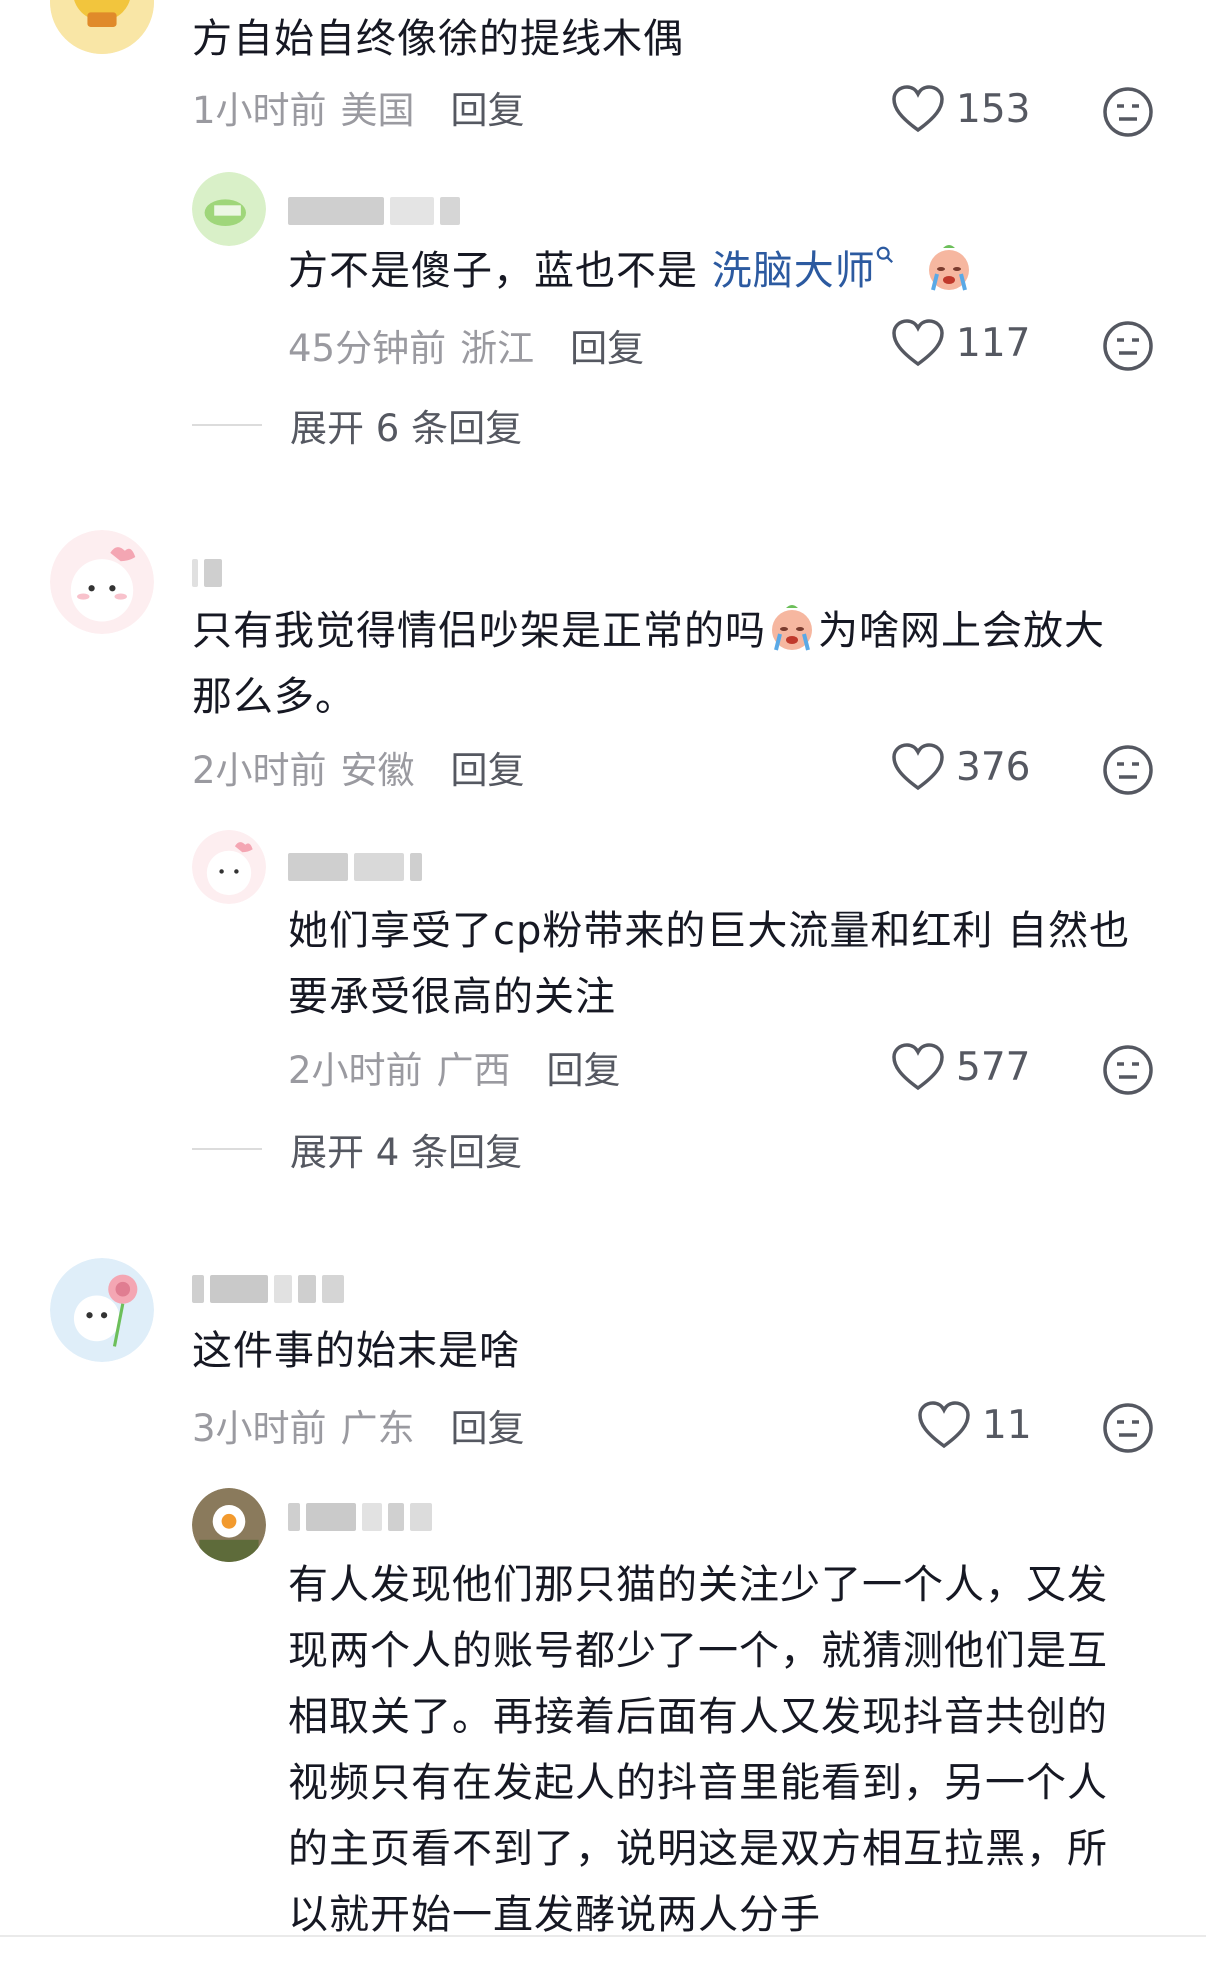  I want to click on comment-meta: 3小时前 广东 回复, so click(358, 1425).